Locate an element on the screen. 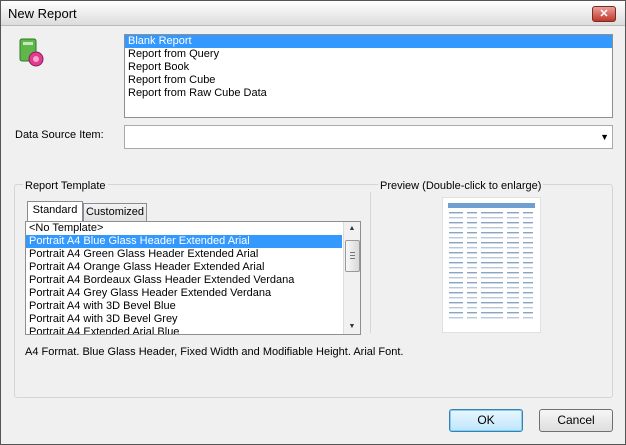 This screenshot has width=626, height=445. scroll-up-icon: ▲ is located at coordinates (352, 229).